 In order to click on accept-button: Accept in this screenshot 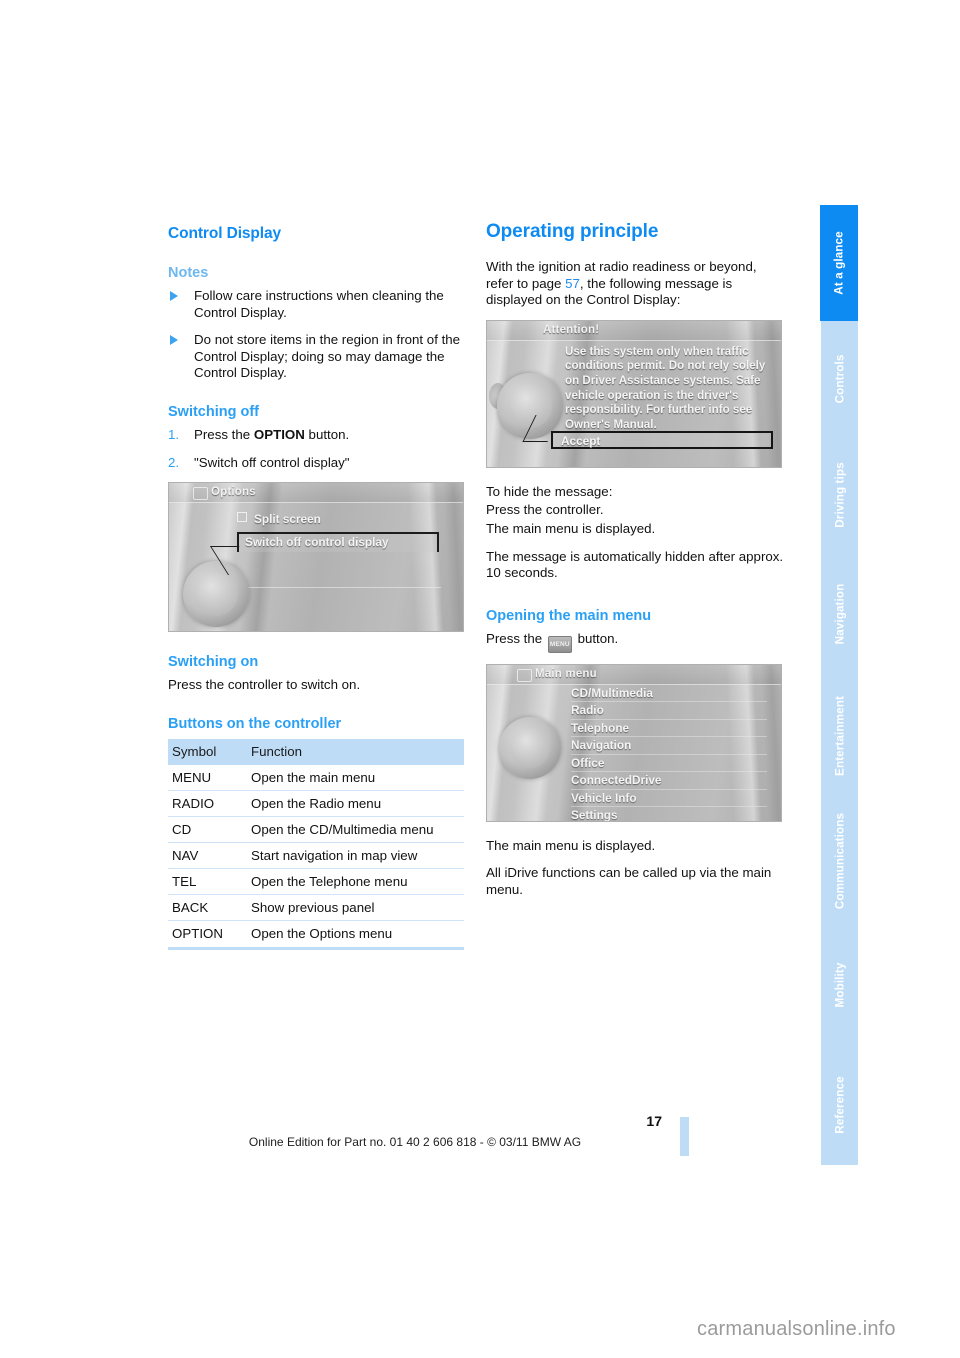, I will do `click(662, 439)`.